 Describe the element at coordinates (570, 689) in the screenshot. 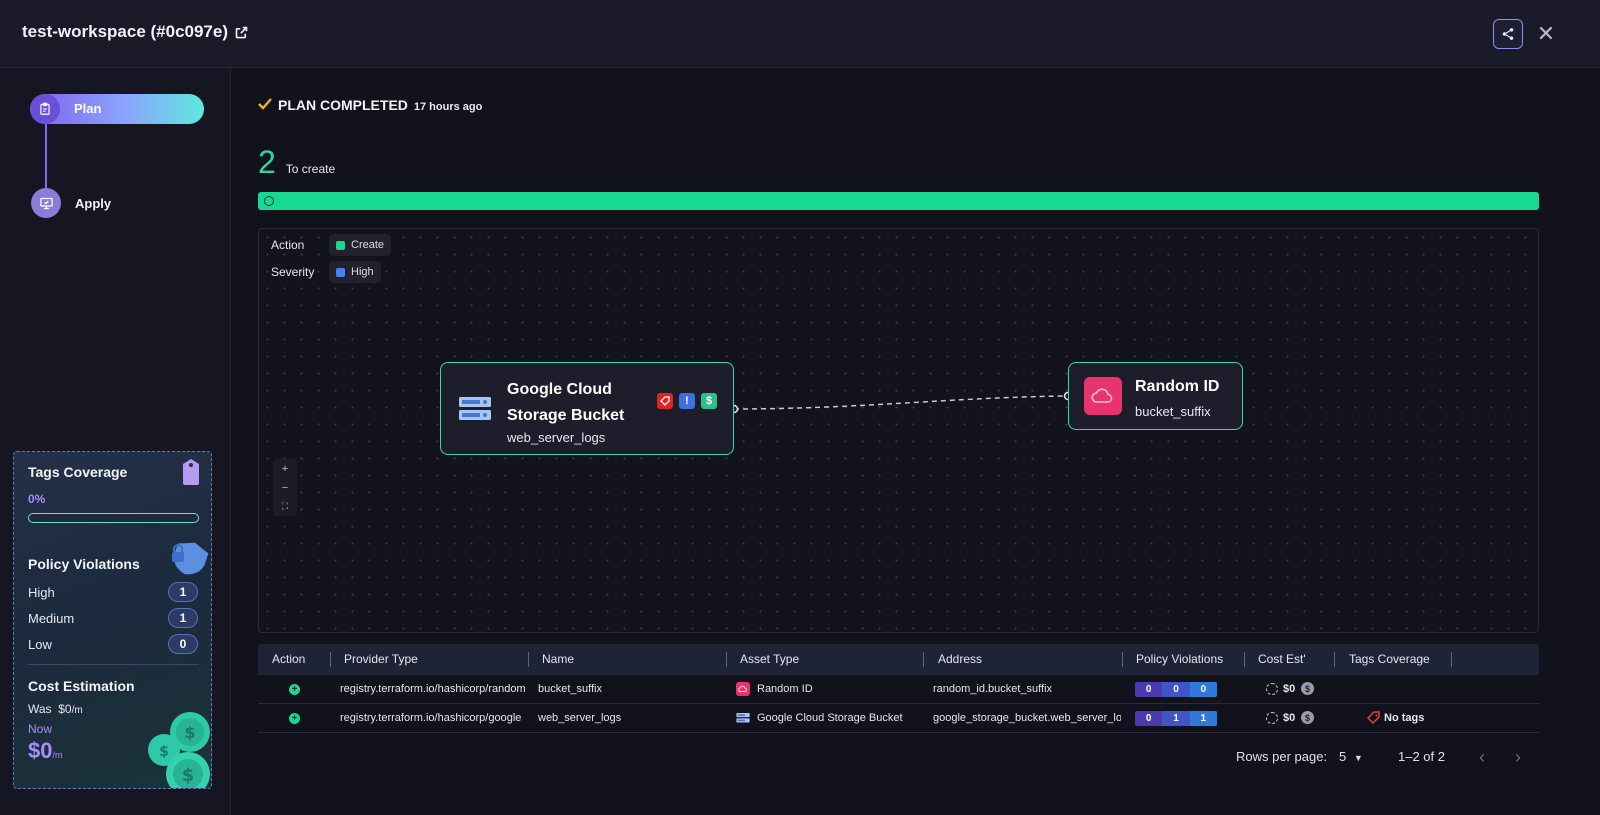

I see `cell-name: bucket_suffix` at that location.